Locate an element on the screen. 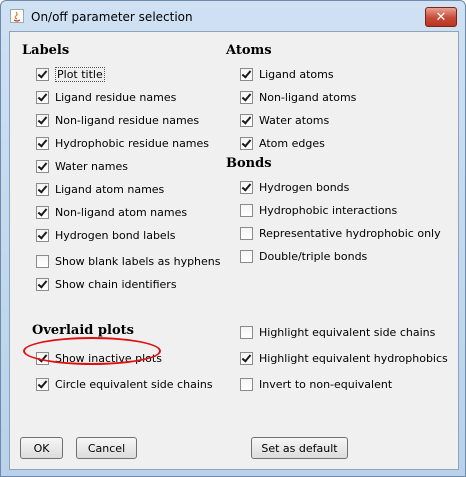  checkbox-atom-edges: Atom edges is located at coordinates (282, 143).